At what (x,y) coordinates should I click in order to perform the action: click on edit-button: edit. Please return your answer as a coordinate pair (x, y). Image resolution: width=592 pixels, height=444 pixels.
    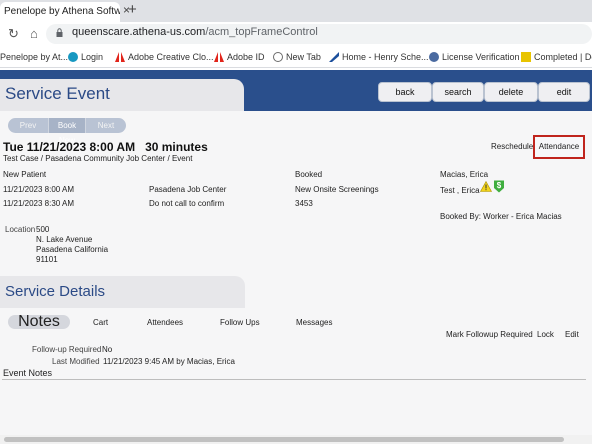
    Looking at the image, I should click on (564, 92).